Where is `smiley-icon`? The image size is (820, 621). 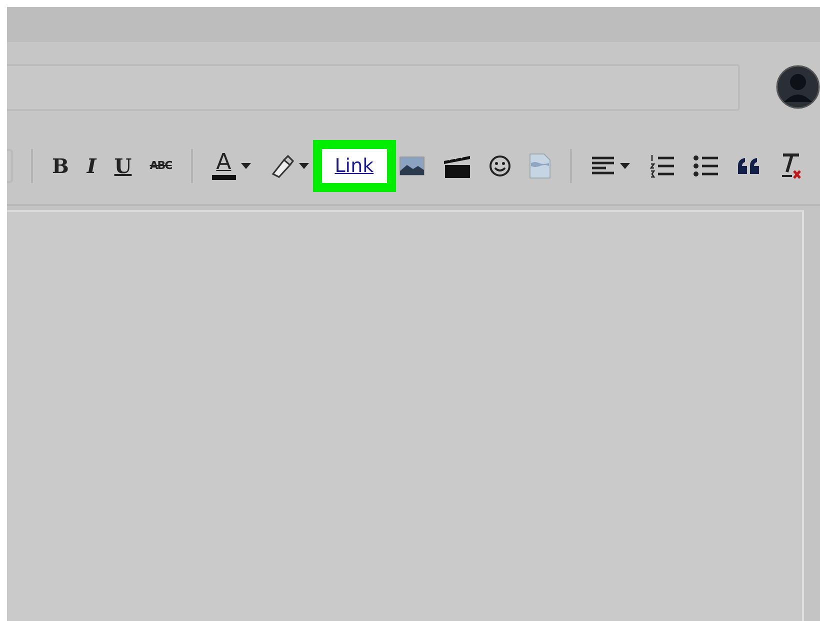
smiley-icon is located at coordinates (499, 166).